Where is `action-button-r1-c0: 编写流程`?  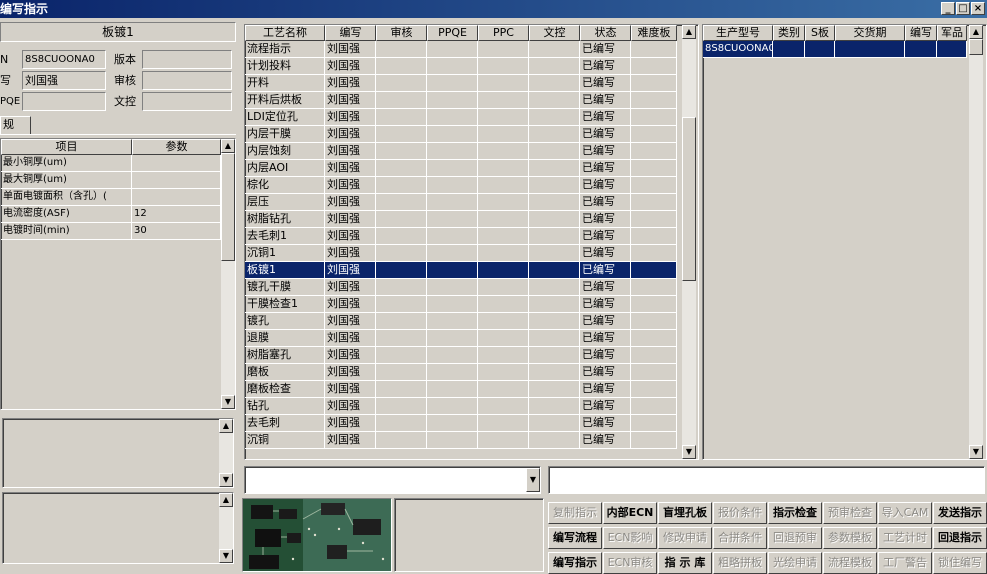
action-button-r1-c0: 编写流程 is located at coordinates (575, 538).